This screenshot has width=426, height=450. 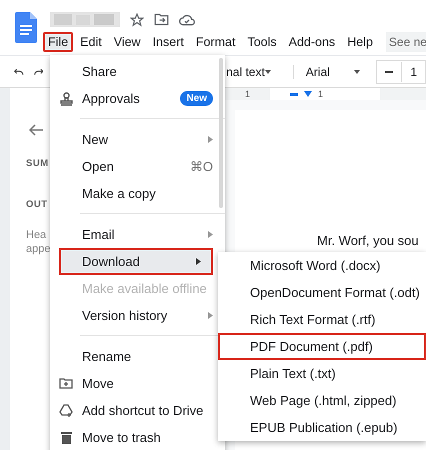 What do you see at coordinates (196, 98) in the screenshot?
I see `new-badge: New` at bounding box center [196, 98].